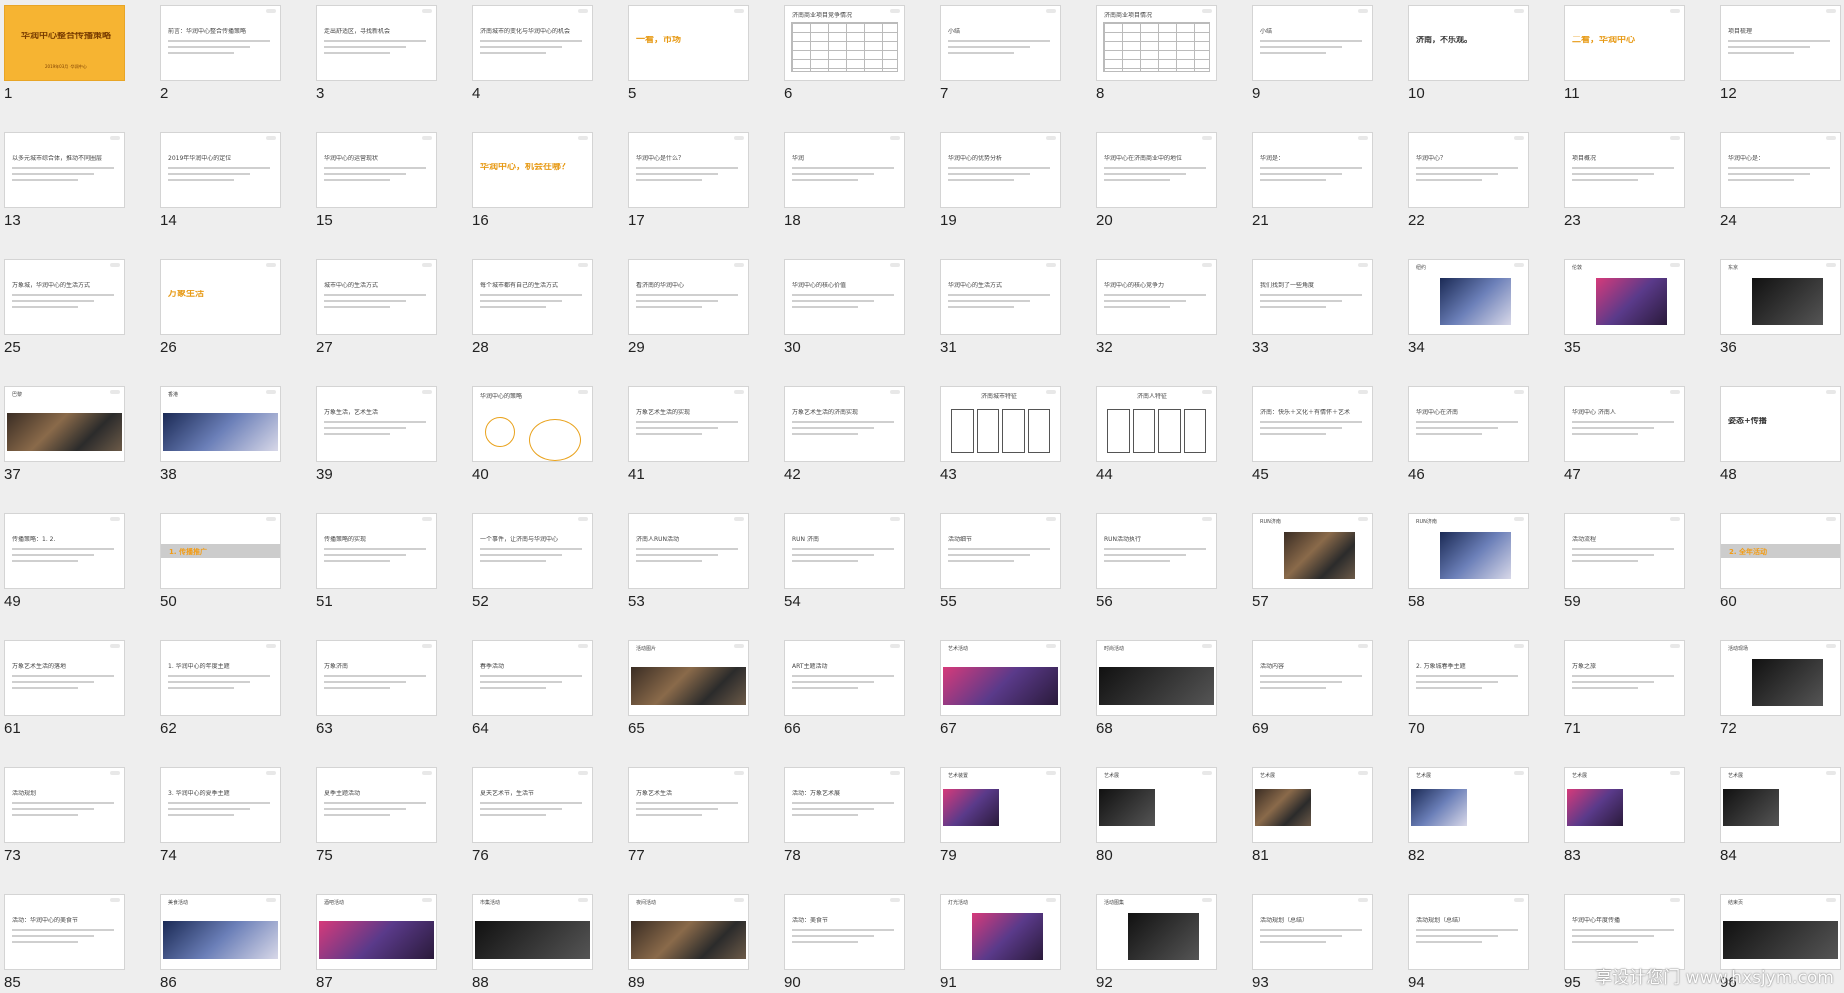 The height and width of the screenshot is (993, 1844). I want to click on slide-cell: 华润中心在济南商业中的地位 20, so click(1174, 190).